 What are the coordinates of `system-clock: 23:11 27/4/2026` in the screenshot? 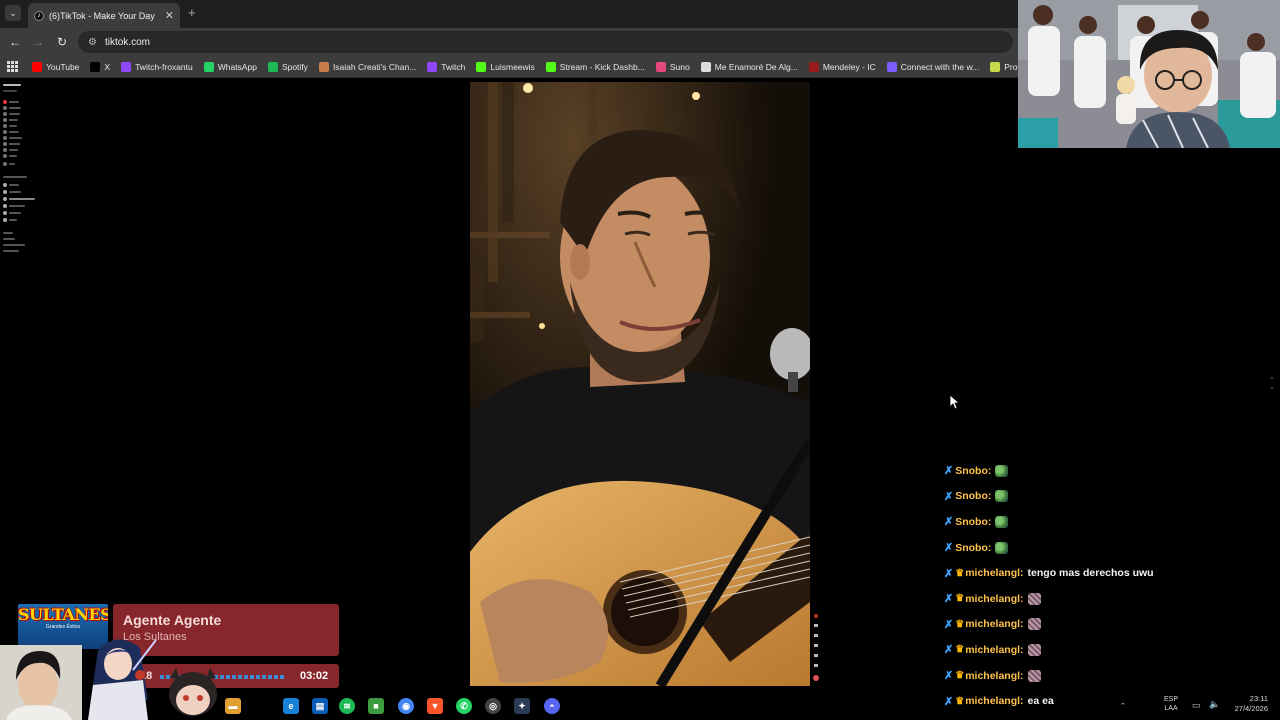 It's located at (1248, 704).